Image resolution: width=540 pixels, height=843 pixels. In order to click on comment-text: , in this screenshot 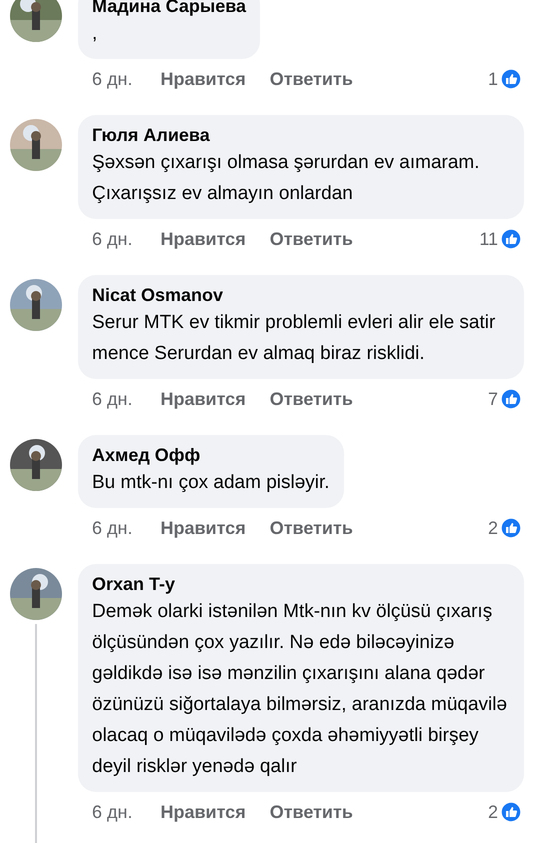, I will do `click(95, 34)`.